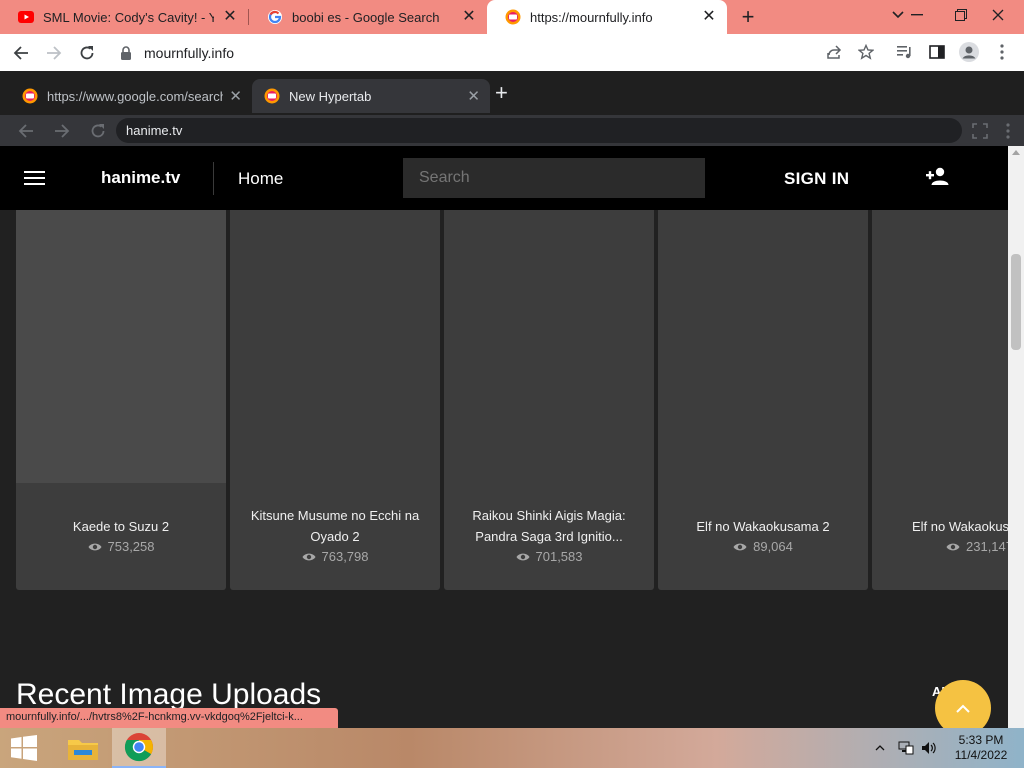  What do you see at coordinates (906, 748) in the screenshot?
I see `network-icon` at bounding box center [906, 748].